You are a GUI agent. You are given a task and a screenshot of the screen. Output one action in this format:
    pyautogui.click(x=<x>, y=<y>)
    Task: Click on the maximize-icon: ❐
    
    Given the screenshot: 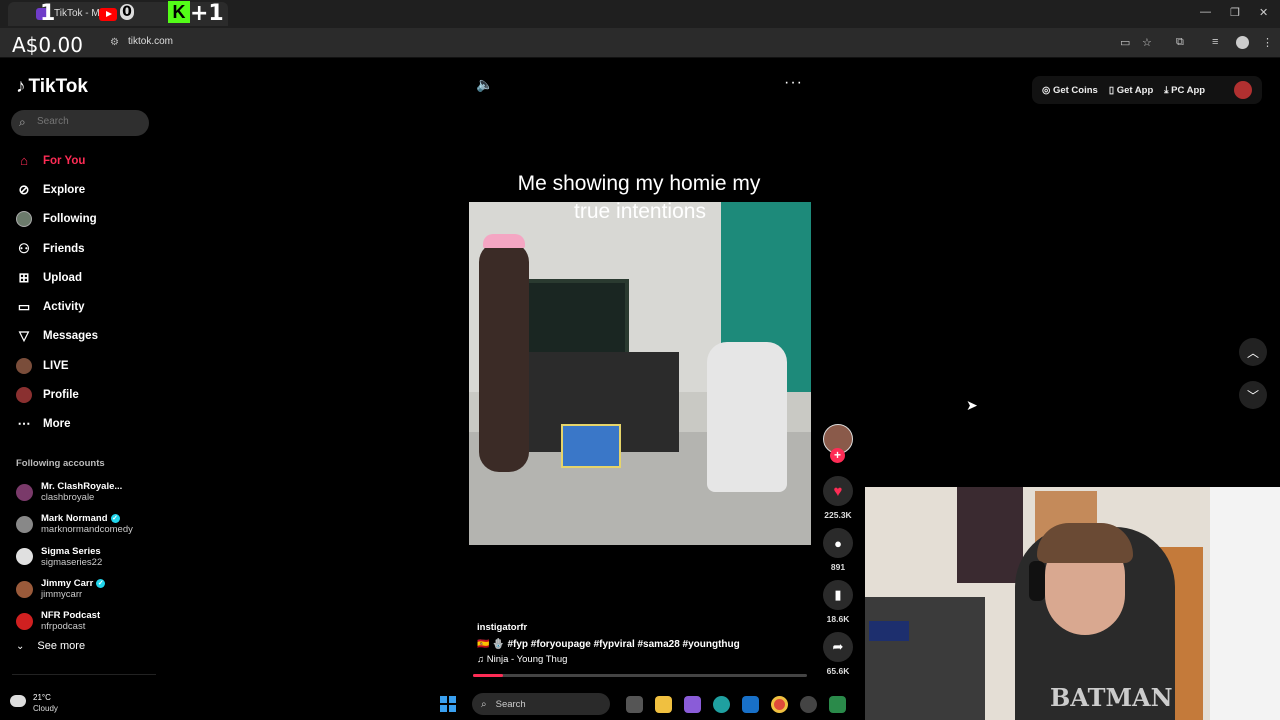 What is the action you would take?
    pyautogui.click(x=1235, y=12)
    